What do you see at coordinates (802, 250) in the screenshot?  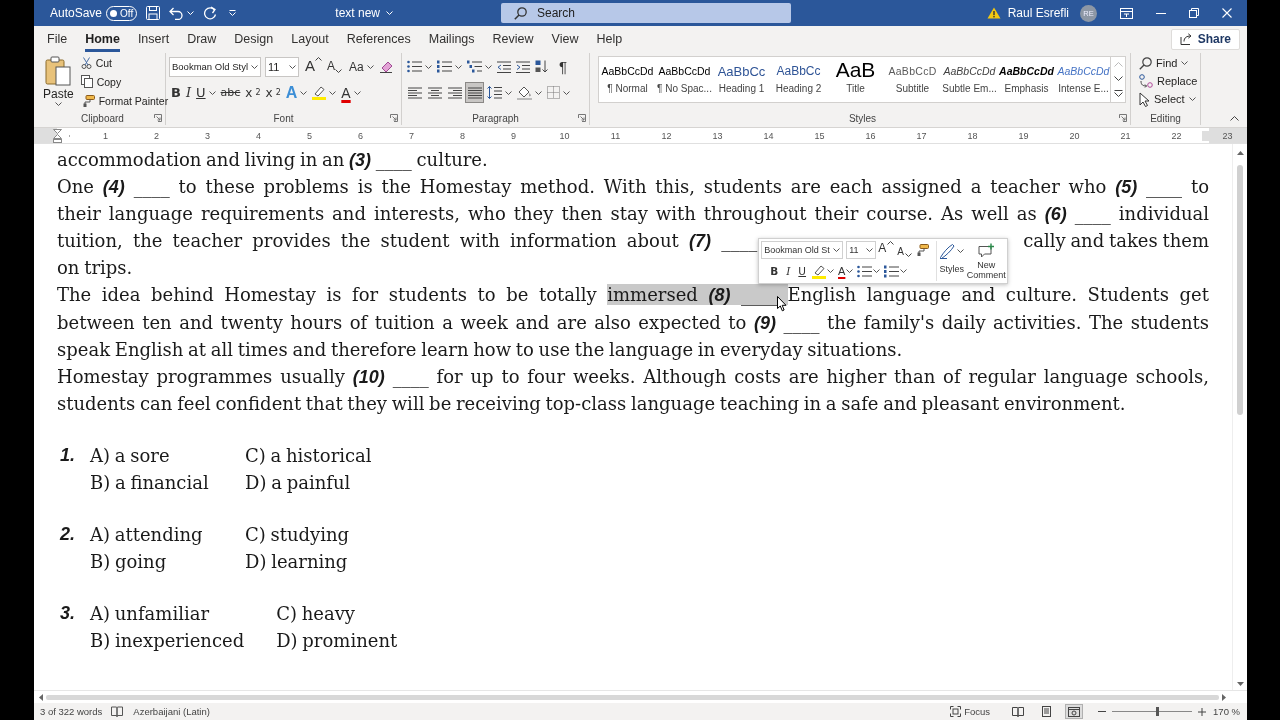 I see `font-name-field: Bookman Old St` at bounding box center [802, 250].